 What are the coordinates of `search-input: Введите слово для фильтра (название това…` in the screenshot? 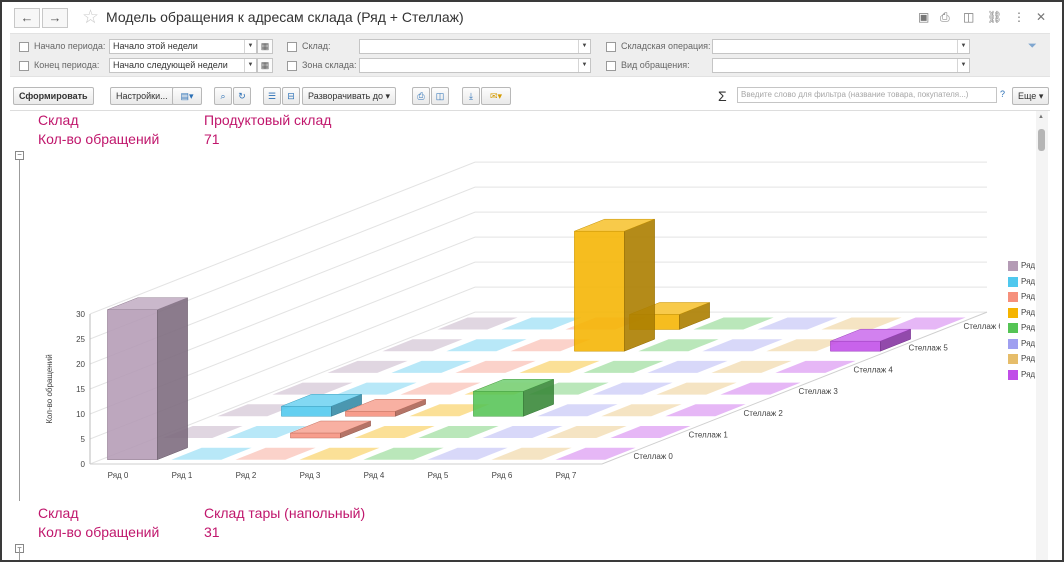 It's located at (867, 95).